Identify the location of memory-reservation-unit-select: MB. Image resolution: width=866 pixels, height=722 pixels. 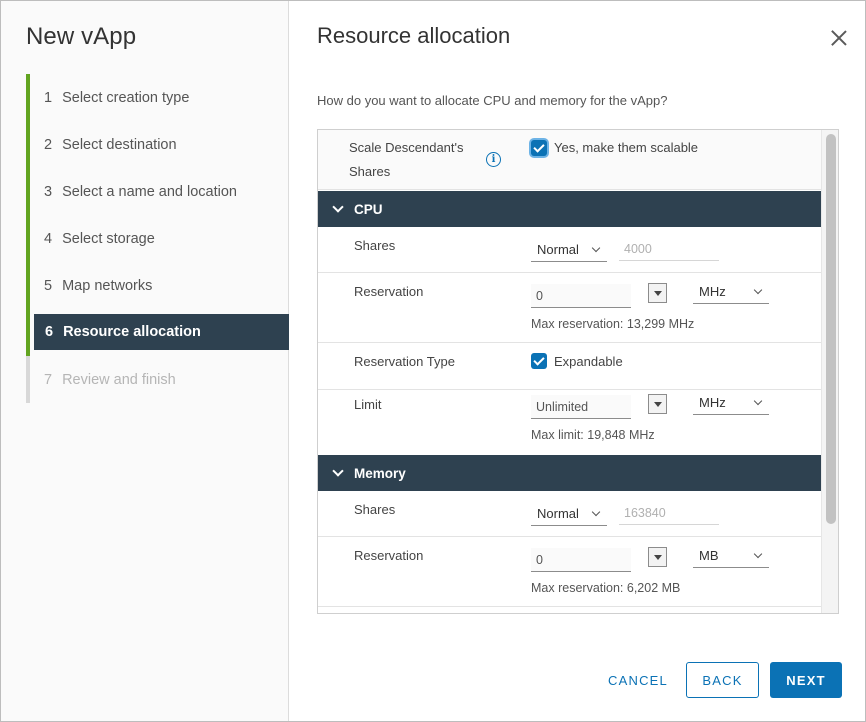
(731, 556).